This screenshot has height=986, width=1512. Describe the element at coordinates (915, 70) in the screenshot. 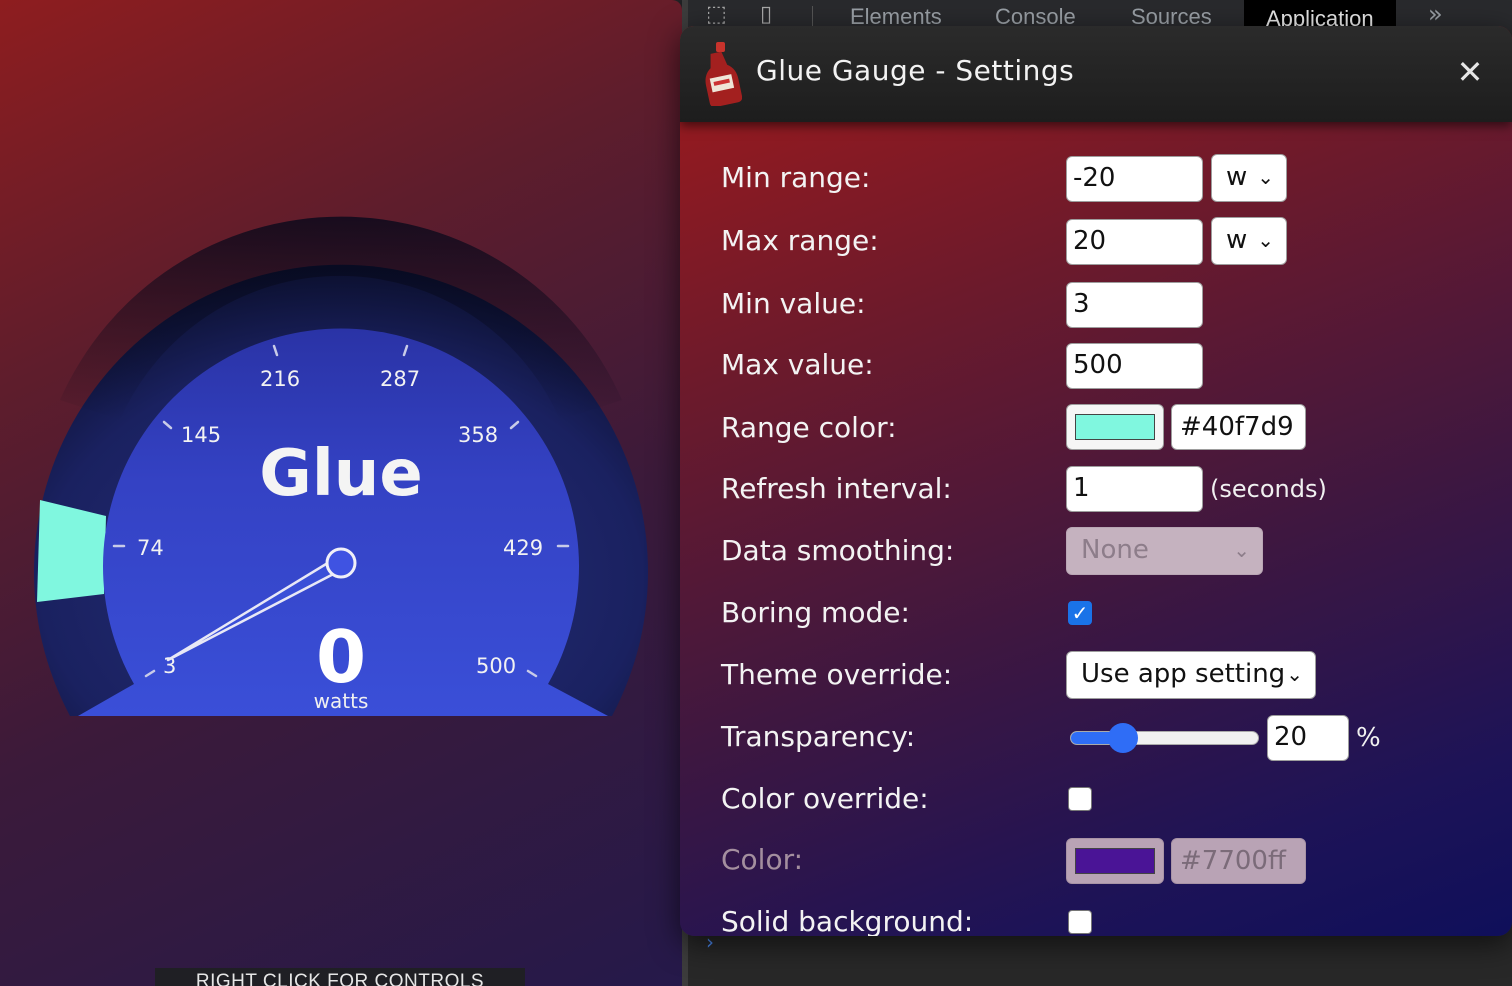

I see `dialog-title: Glue Gauge - Settings` at that location.